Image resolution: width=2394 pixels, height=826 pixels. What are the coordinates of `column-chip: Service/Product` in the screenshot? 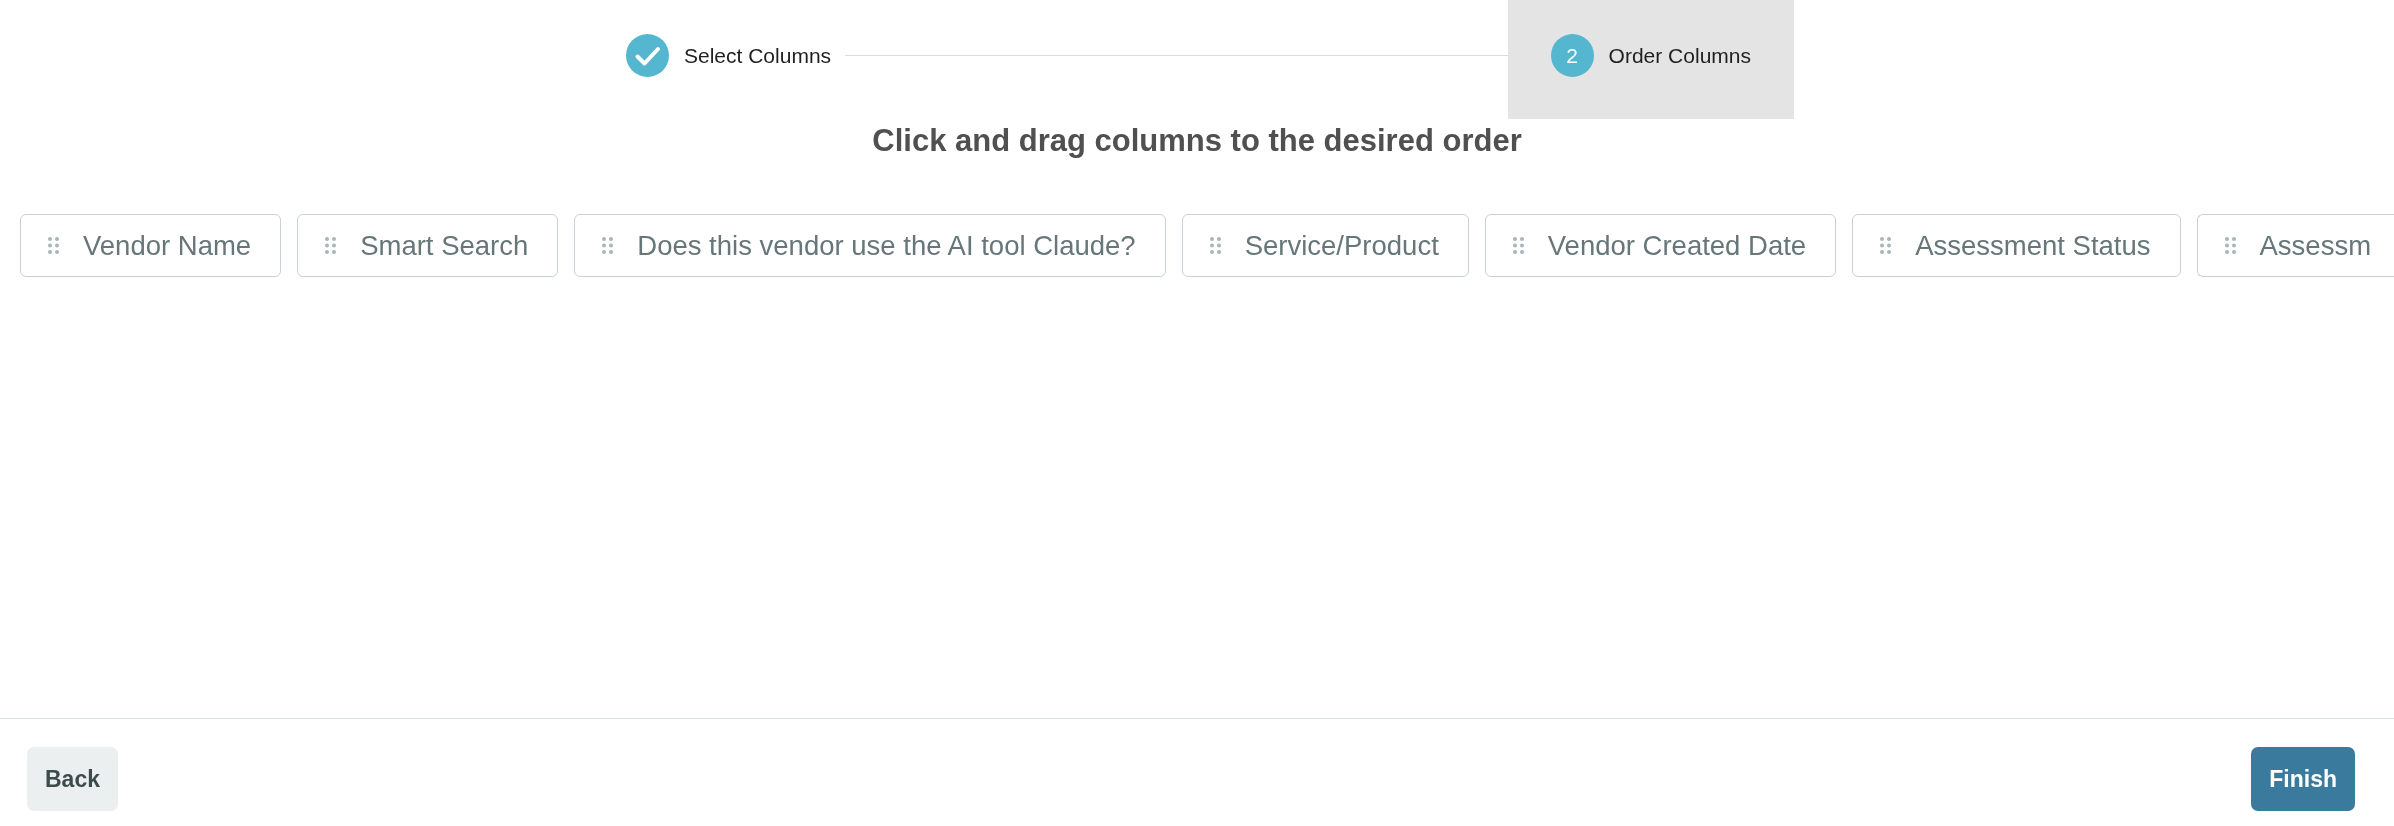 It's located at (1325, 245).